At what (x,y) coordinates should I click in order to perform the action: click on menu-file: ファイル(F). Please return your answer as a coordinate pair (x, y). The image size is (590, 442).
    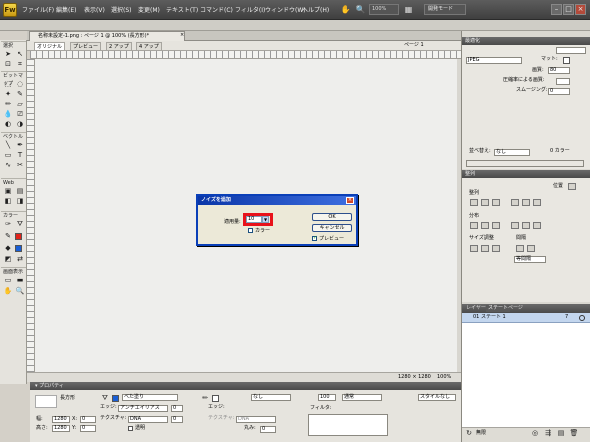
    Looking at the image, I should click on (38, 9).